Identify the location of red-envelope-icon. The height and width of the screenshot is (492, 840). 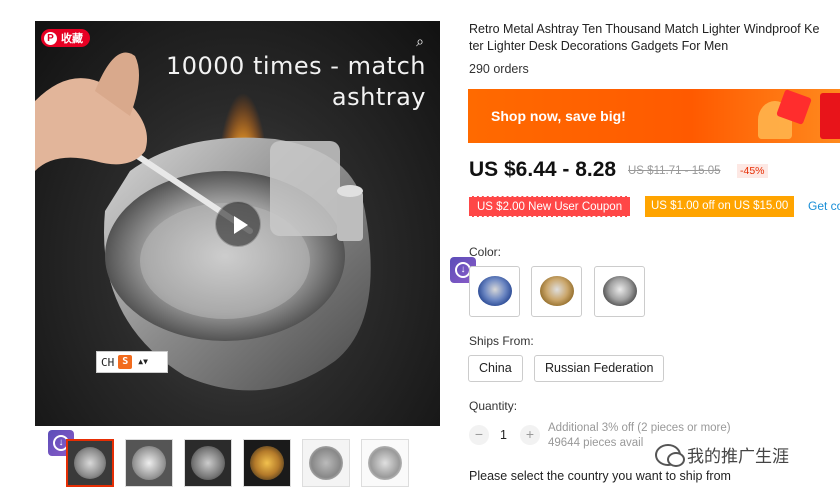
(830, 116).